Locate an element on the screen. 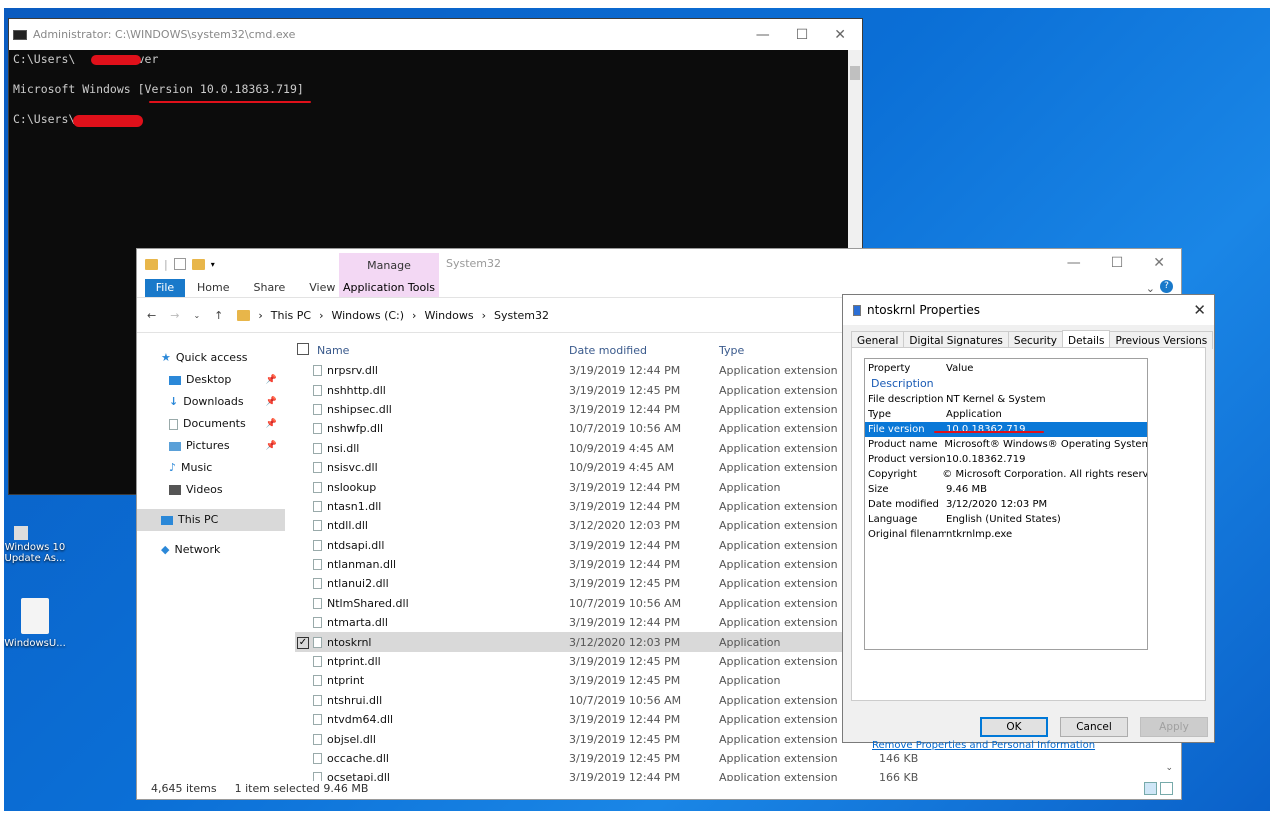 The width and height of the screenshot is (1288, 821). dialog-title: ntoskrnl Properties is located at coordinates (923, 310).